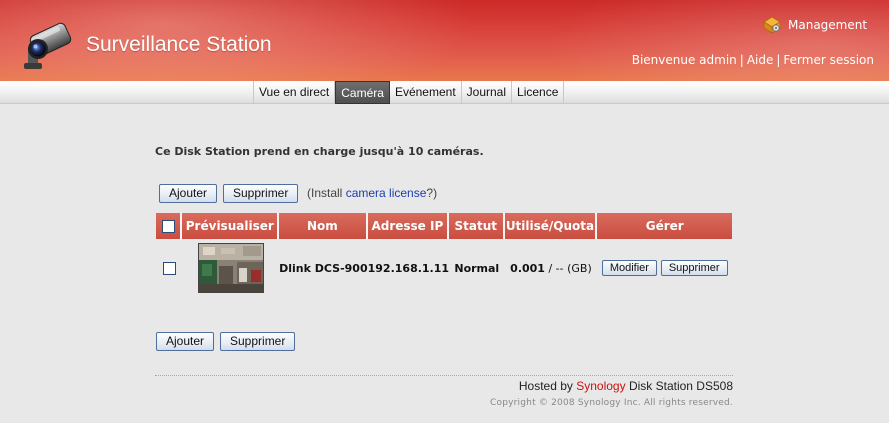  Describe the element at coordinates (362, 92) in the screenshot. I see `tab-camera: Caméra` at that location.